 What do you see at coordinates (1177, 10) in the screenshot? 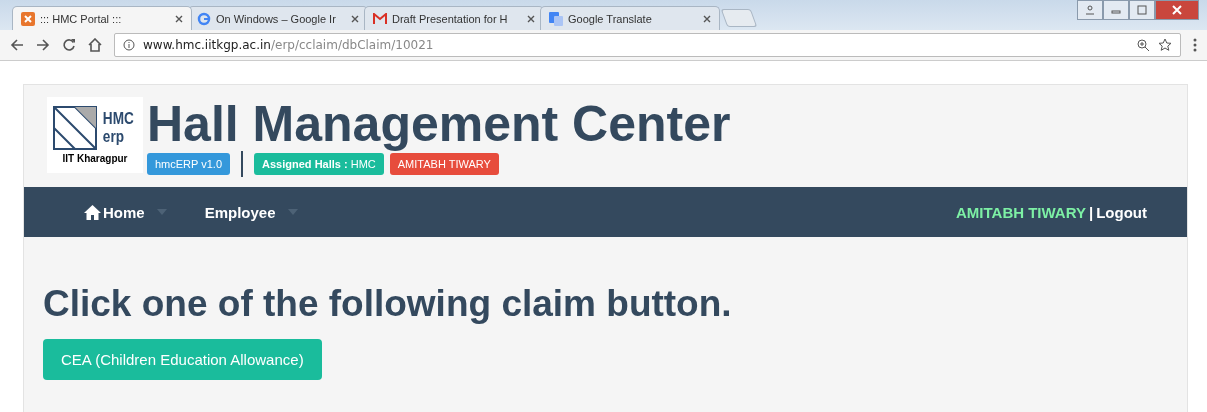
I see `close-icon` at bounding box center [1177, 10].